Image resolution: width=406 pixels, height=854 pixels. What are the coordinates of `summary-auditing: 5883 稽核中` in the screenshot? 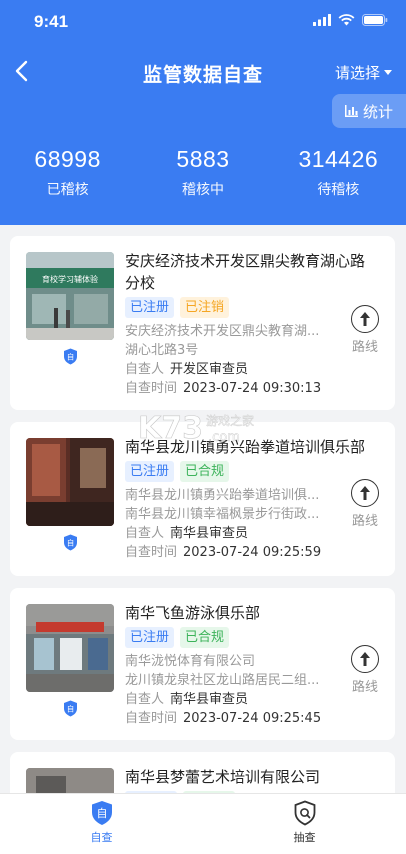 It's located at (202, 172).